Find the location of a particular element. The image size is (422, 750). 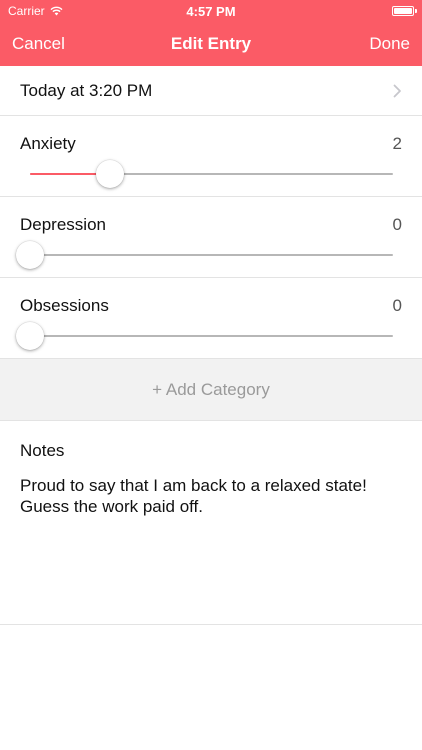

date-label: Today at 3:20 PM is located at coordinates (86, 90).